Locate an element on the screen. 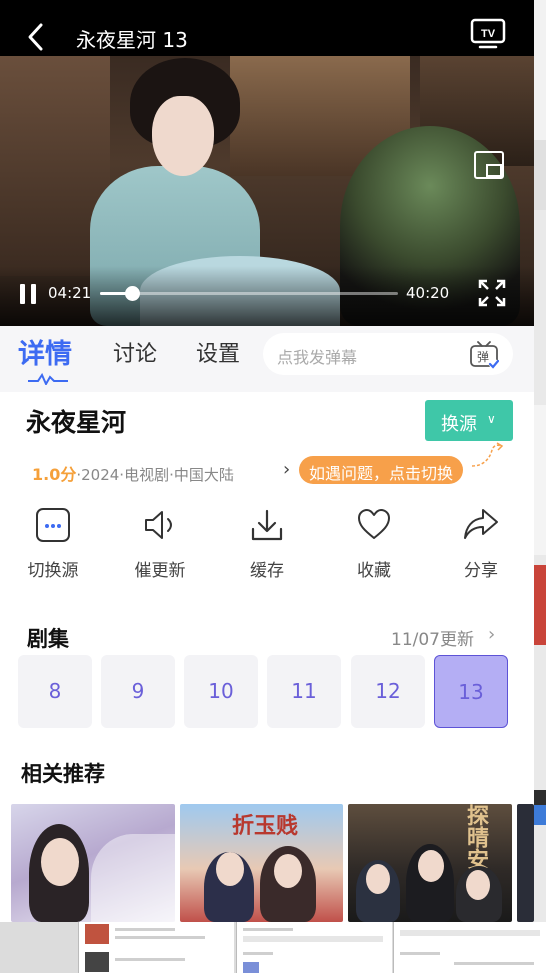 The width and height of the screenshot is (546, 973). active-tab-wave-icon is located at coordinates (48, 379).